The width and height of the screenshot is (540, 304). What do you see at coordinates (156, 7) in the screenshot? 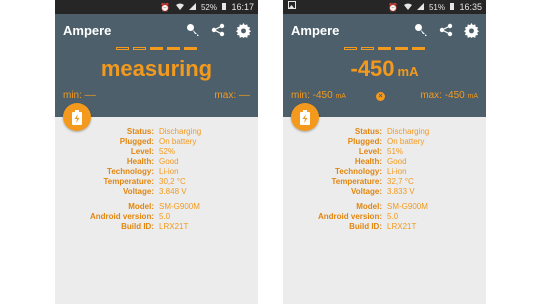
I see `status-bar: ⏰ 52% 16:17` at bounding box center [156, 7].